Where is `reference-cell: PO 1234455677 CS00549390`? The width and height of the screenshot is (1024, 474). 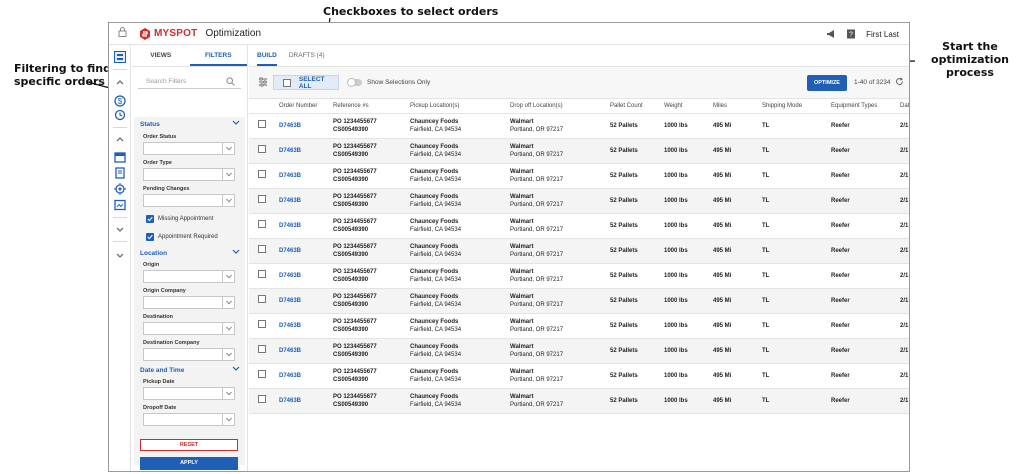 reference-cell: PO 1234455677 CS00549390 is located at coordinates (371, 176).